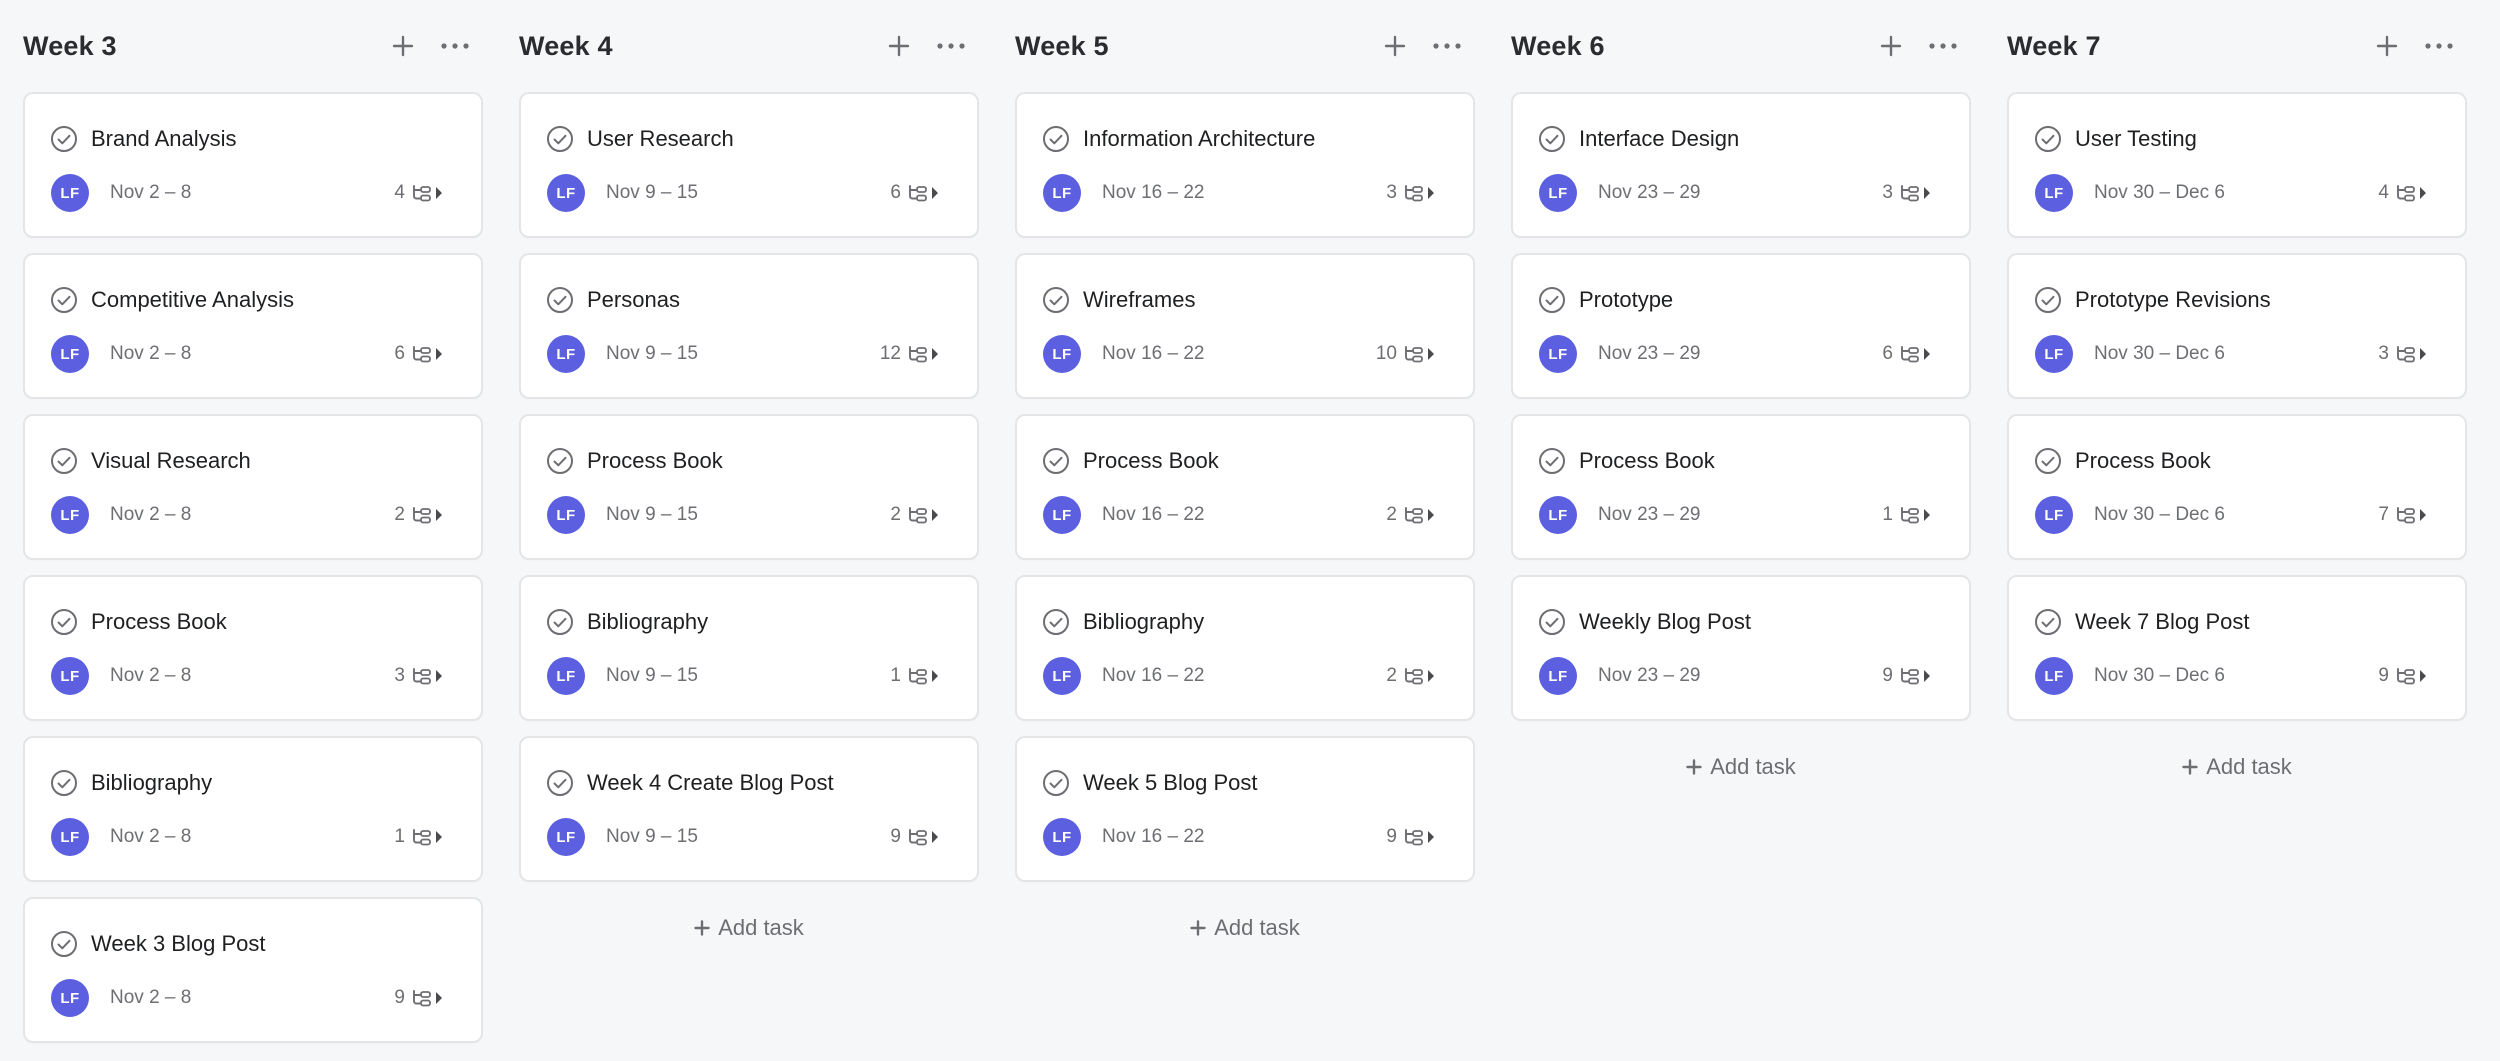 The width and height of the screenshot is (2500, 1061). What do you see at coordinates (749, 648) in the screenshot?
I see `task-card: Bibliography LF Nov 9 – 15 1` at bounding box center [749, 648].